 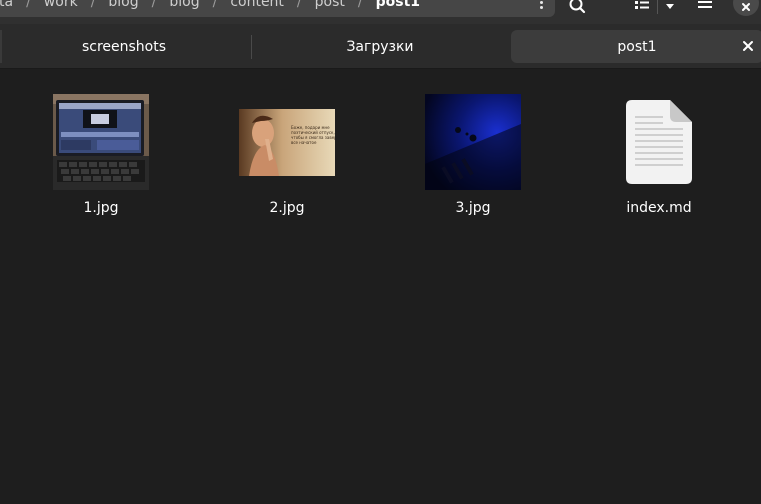 I want to click on main-menu-button, so click(x=705, y=7).